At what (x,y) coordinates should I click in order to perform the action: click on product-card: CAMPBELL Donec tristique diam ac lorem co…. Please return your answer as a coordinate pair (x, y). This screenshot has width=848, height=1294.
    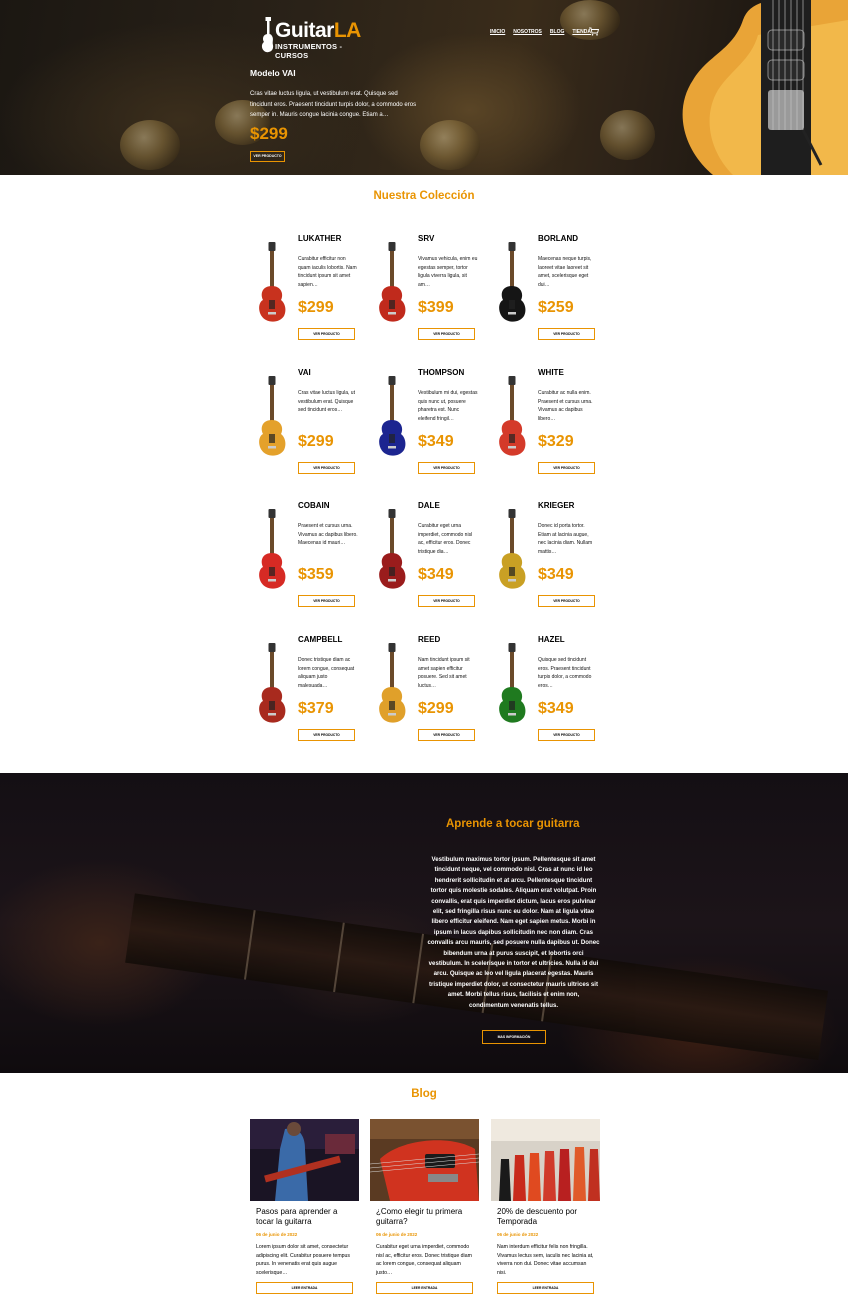
    Looking at the image, I should click on (305, 689).